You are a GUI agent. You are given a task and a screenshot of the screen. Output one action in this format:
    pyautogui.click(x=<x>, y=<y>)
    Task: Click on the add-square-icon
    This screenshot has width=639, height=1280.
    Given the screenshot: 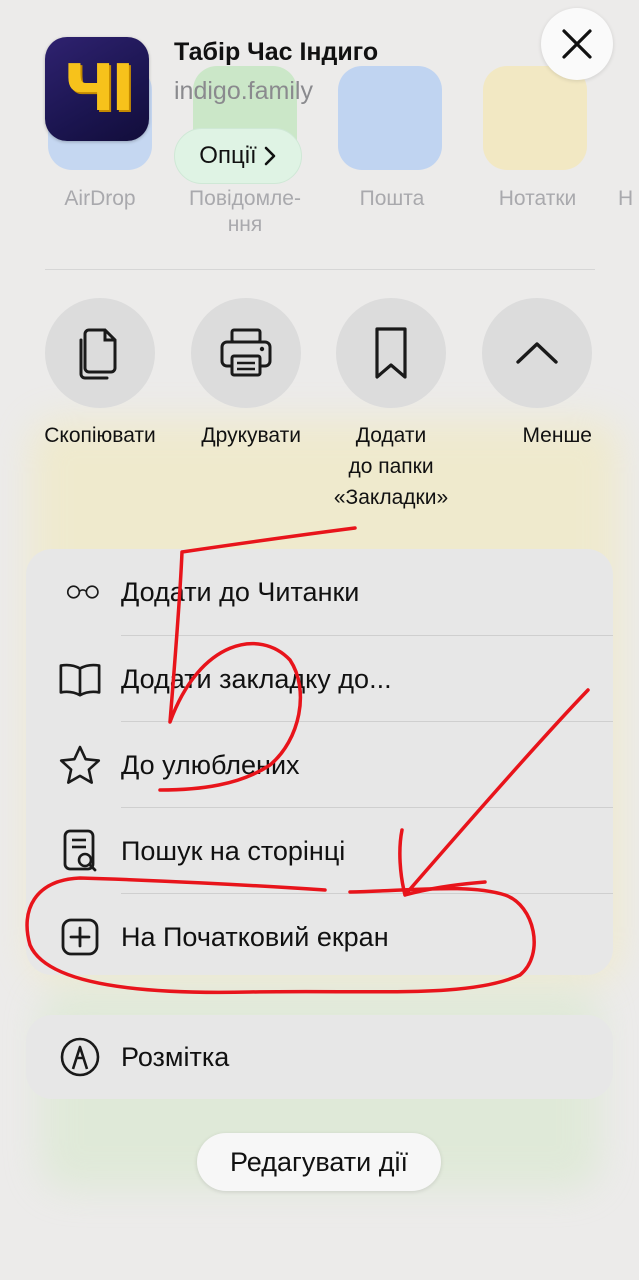 What is the action you would take?
    pyautogui.click(x=80, y=937)
    